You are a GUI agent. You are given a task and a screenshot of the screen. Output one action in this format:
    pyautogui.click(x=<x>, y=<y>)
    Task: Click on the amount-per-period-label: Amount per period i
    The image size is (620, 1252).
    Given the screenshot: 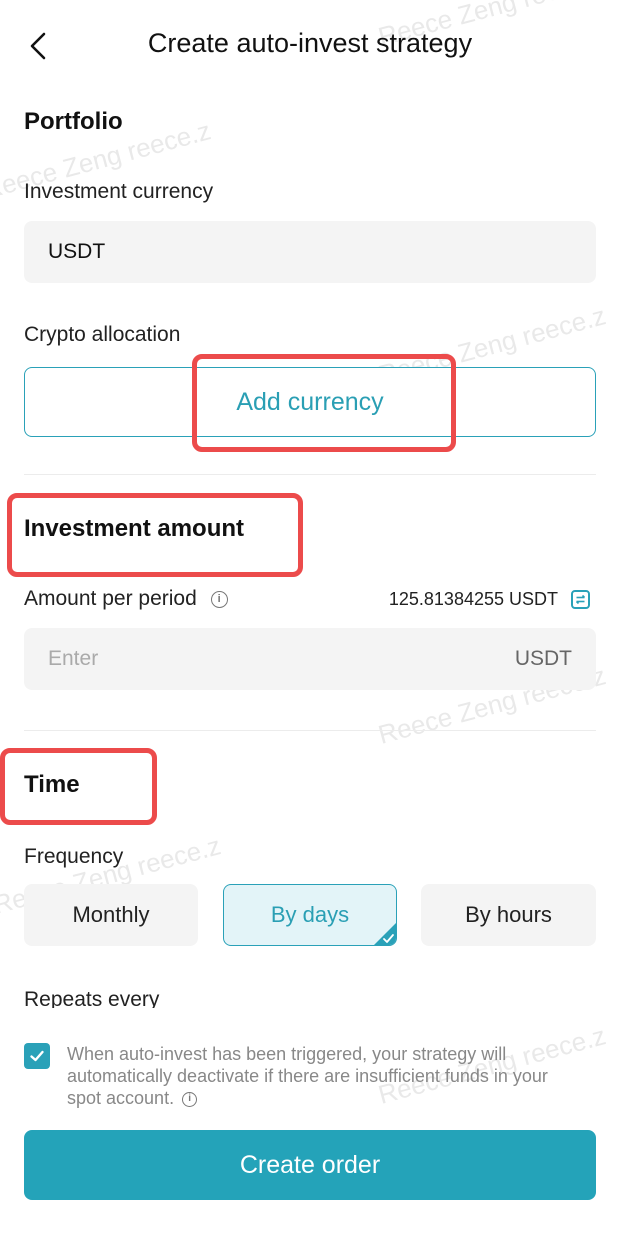 What is the action you would take?
    pyautogui.click(x=126, y=599)
    